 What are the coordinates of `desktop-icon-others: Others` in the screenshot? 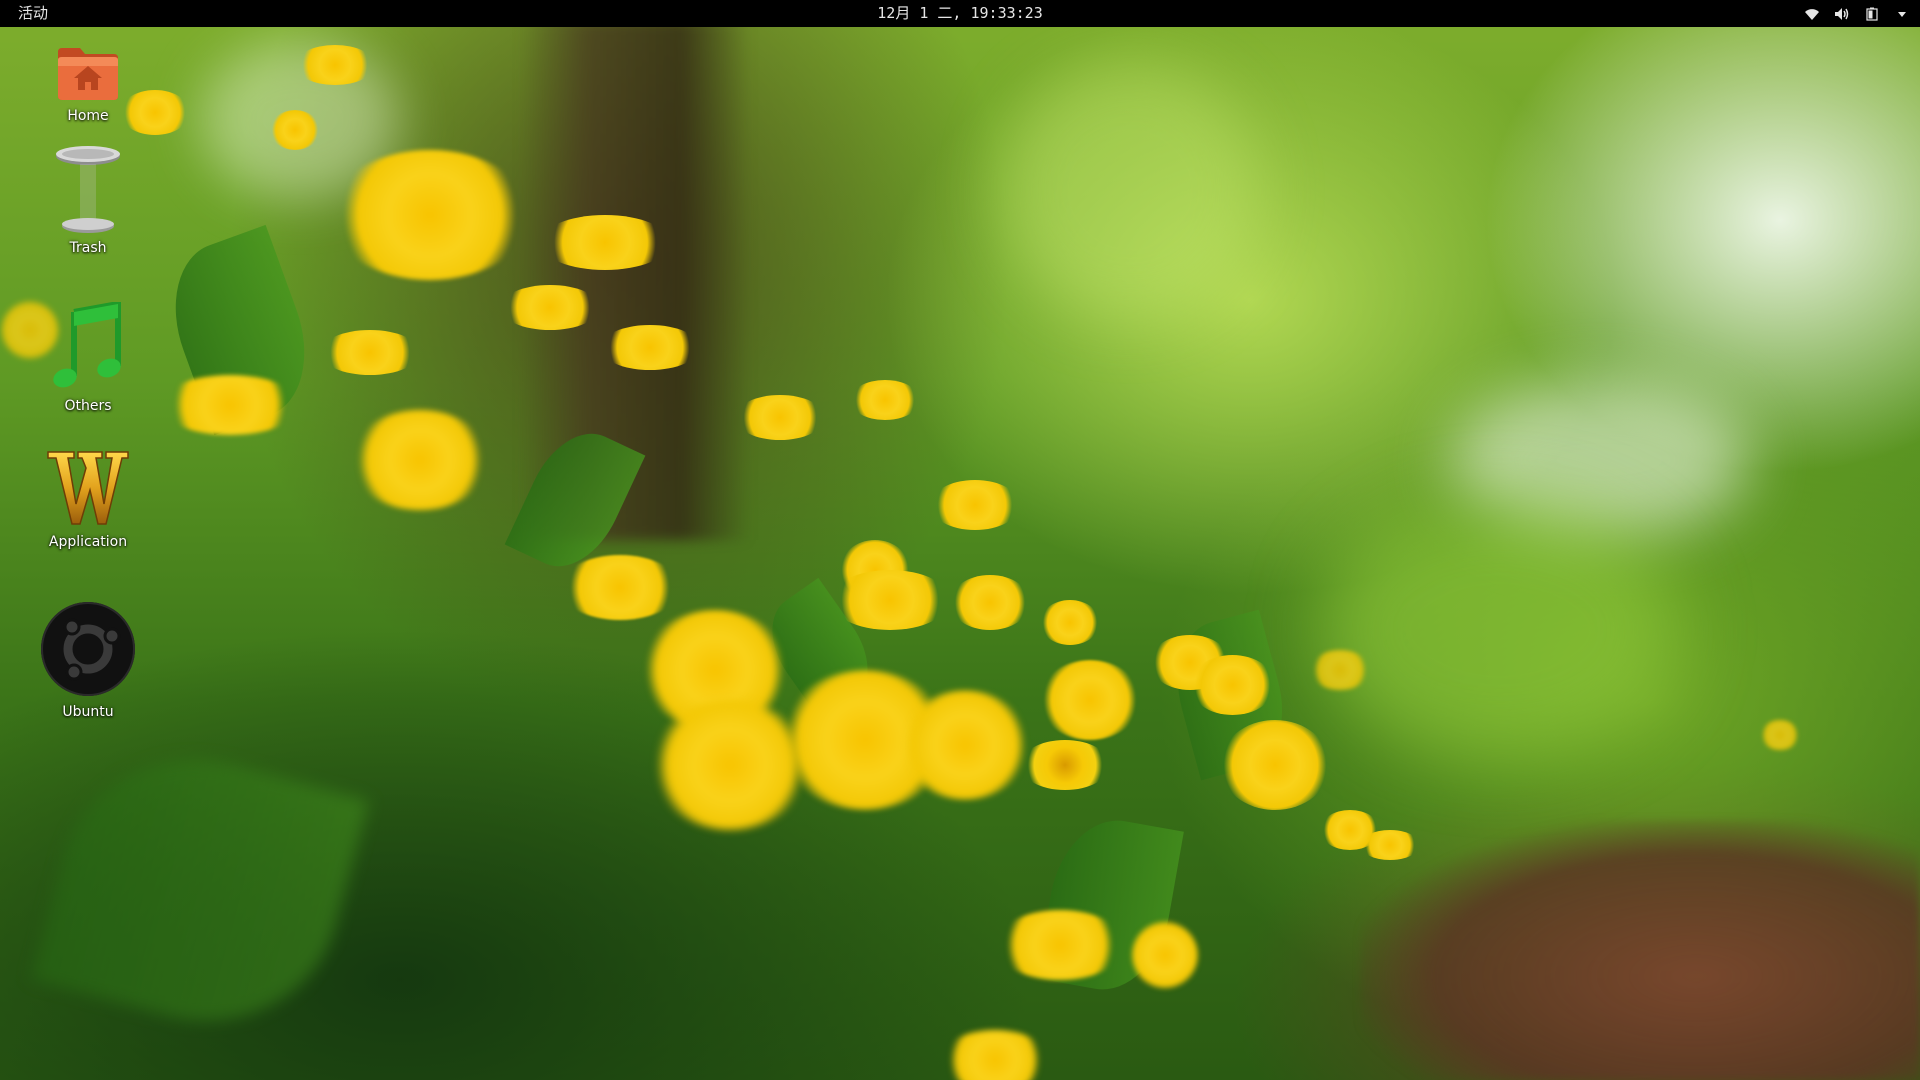 It's located at (88, 357).